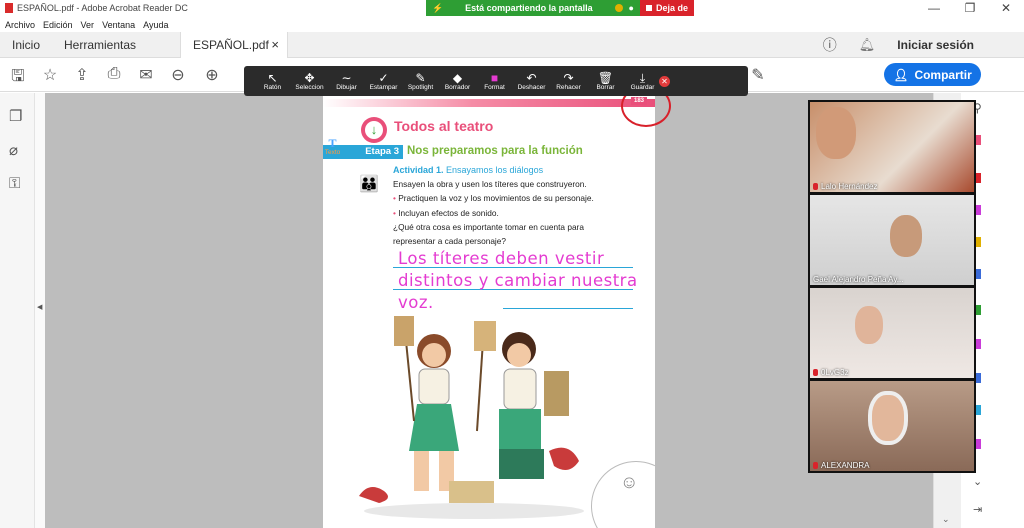  Describe the element at coordinates (901, 74) in the screenshot. I see `add-user-icon: 👤︎` at that location.